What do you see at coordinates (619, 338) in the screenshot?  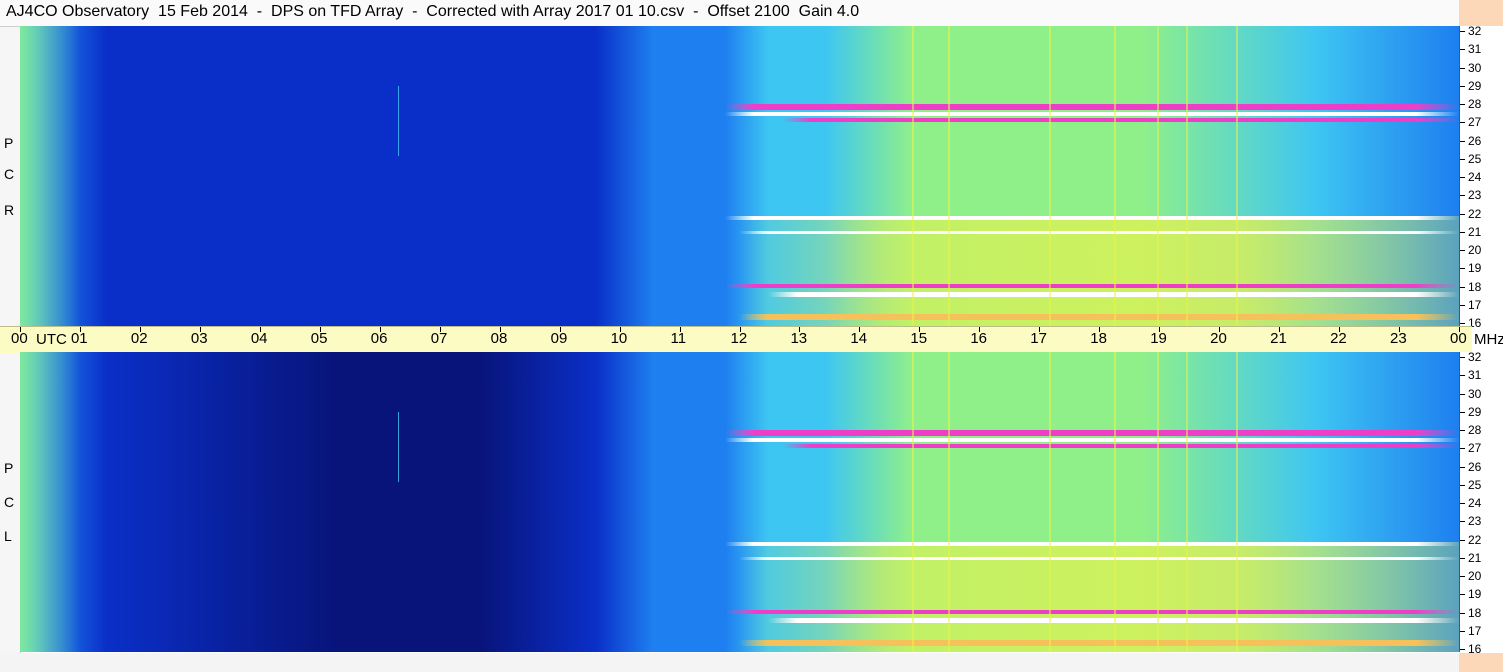 I see `hour-label: 10` at bounding box center [619, 338].